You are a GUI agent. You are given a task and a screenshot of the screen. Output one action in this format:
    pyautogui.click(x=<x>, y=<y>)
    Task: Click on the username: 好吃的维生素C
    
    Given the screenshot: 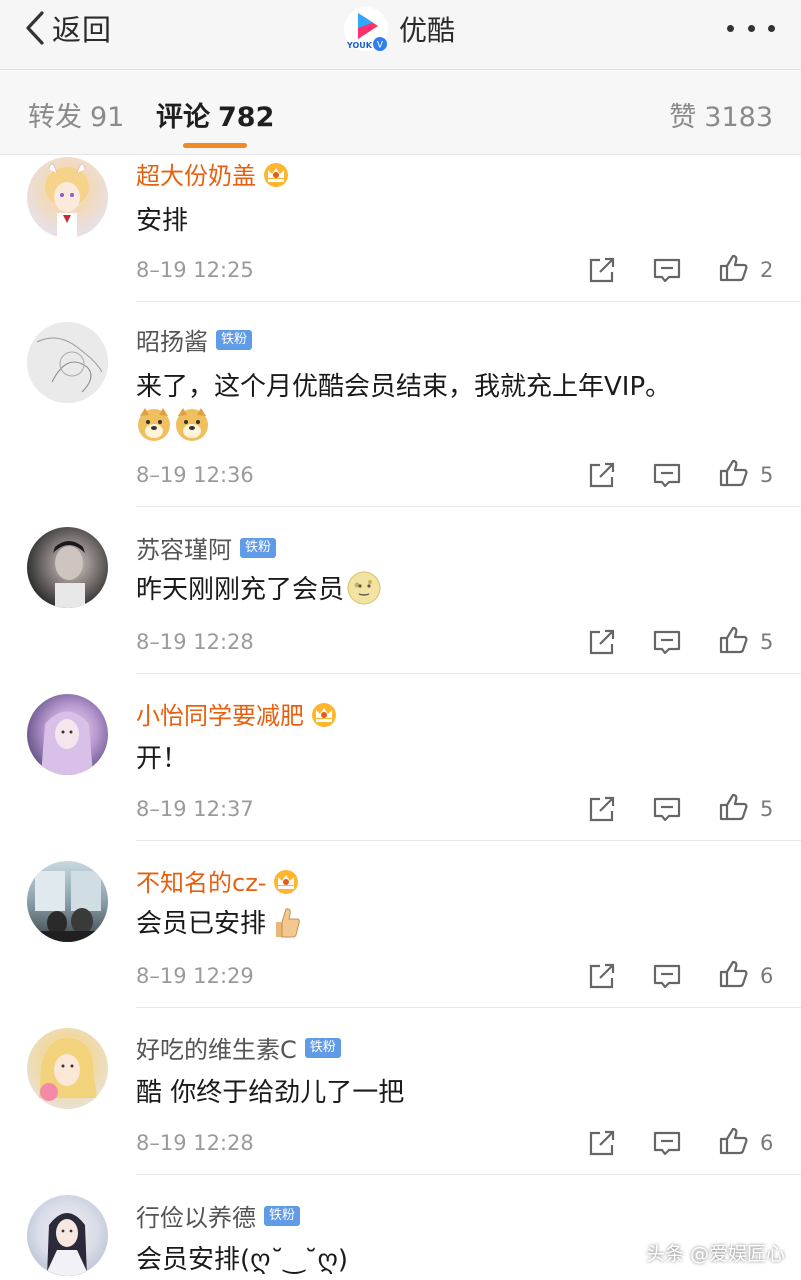 What is the action you would take?
    pyautogui.click(x=216, y=1047)
    